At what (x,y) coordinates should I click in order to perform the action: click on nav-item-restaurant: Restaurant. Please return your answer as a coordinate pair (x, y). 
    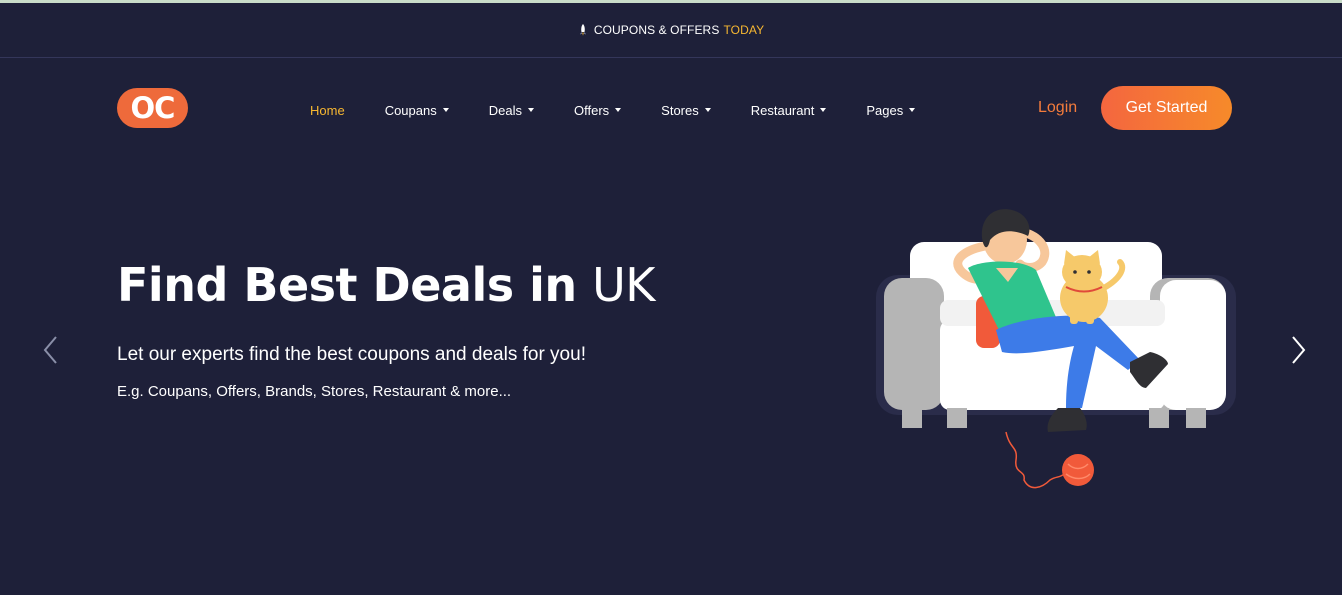
    Looking at the image, I should click on (789, 110).